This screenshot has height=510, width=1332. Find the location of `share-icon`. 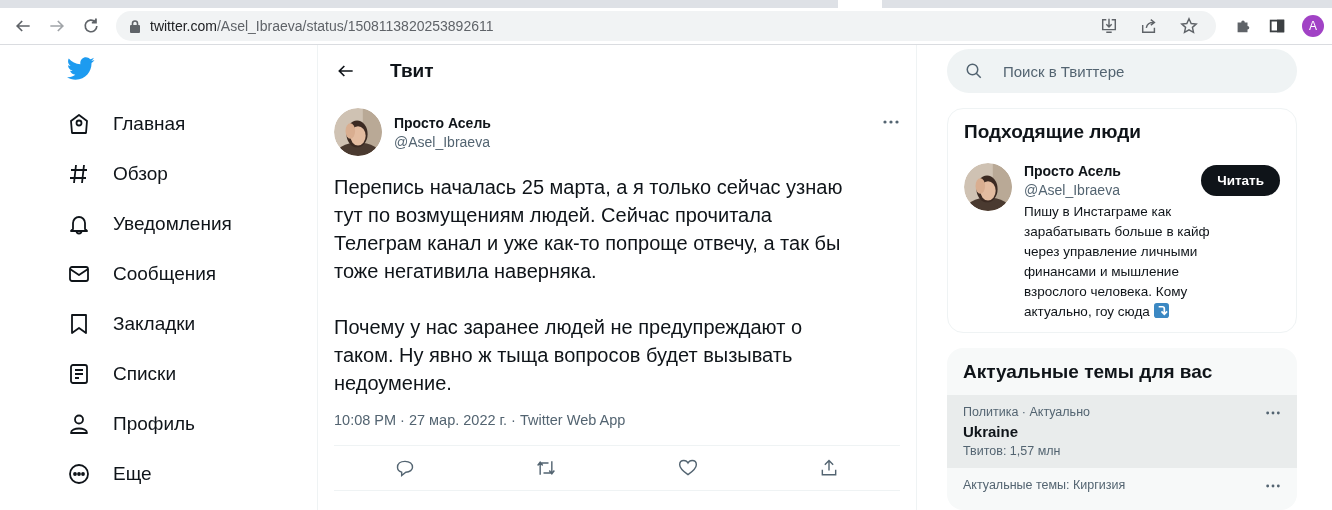

share-icon is located at coordinates (1149, 26).